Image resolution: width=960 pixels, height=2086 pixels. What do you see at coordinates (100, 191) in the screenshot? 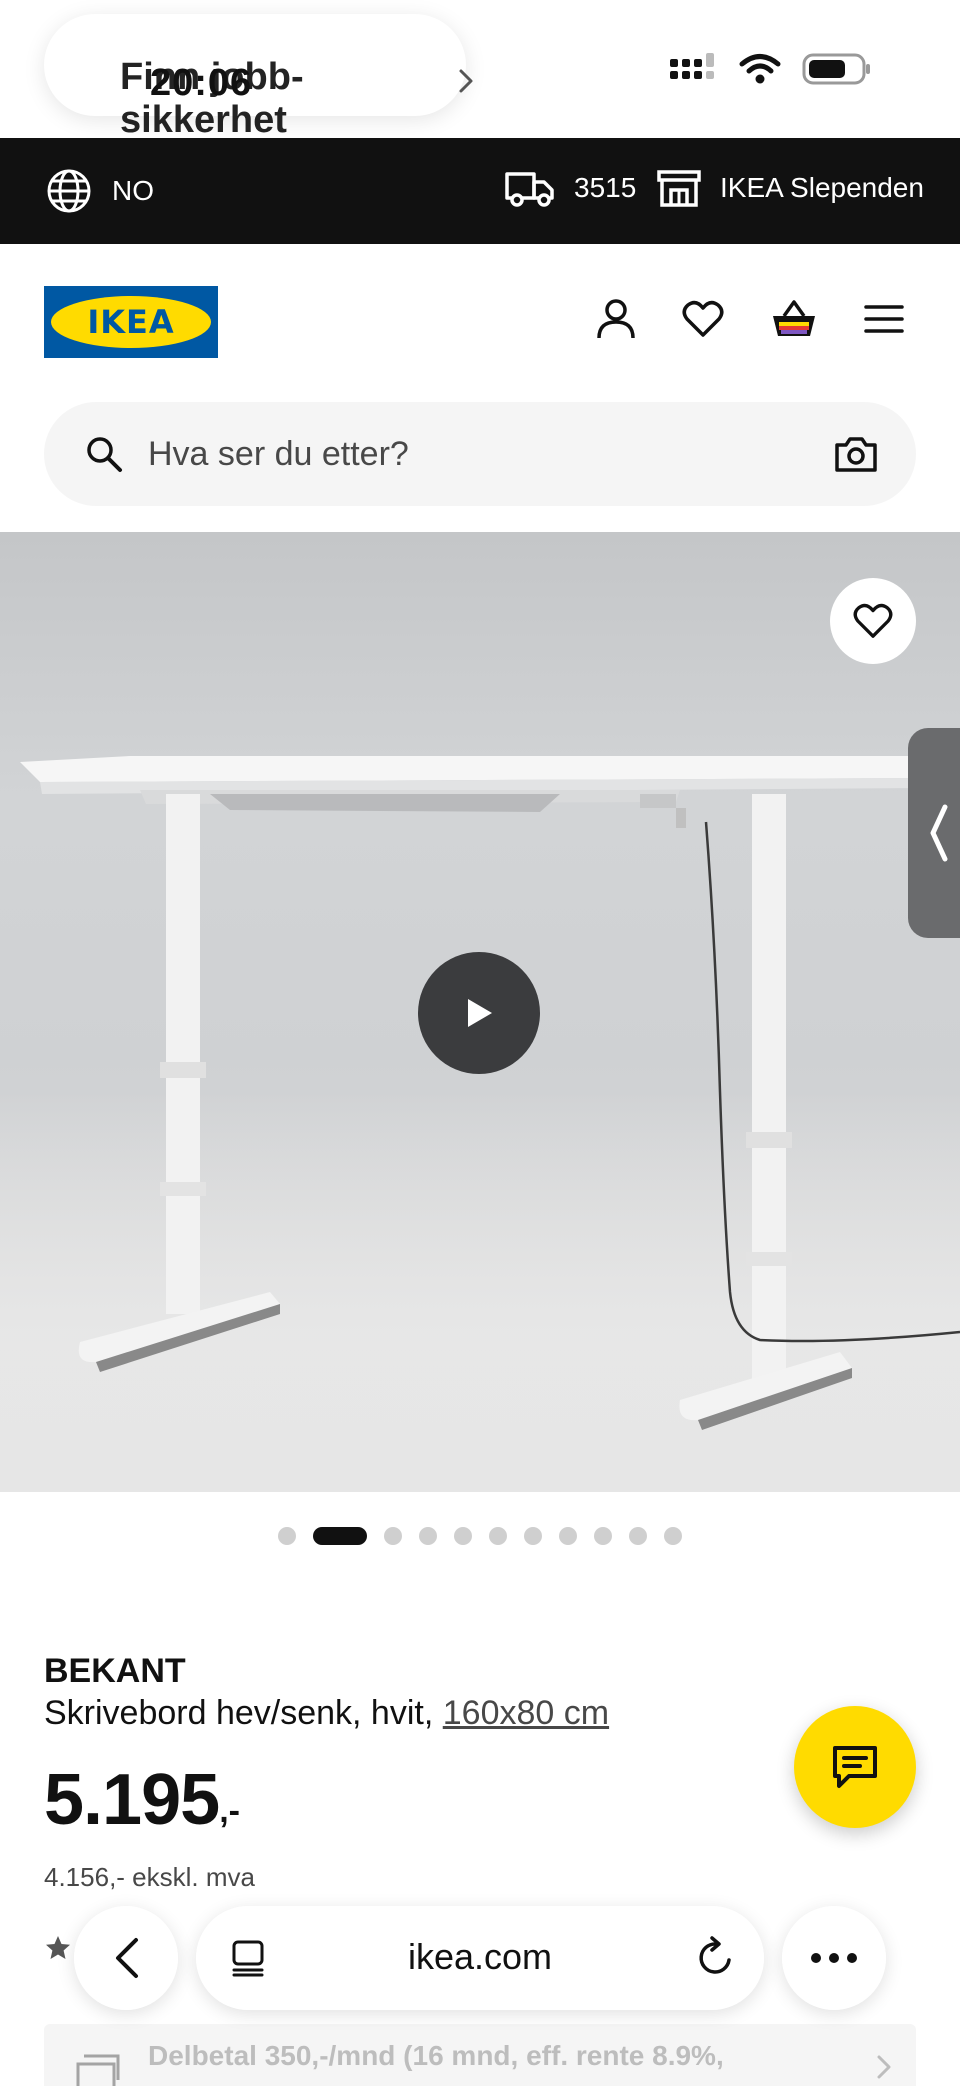
I see `language-selector: NO` at bounding box center [100, 191].